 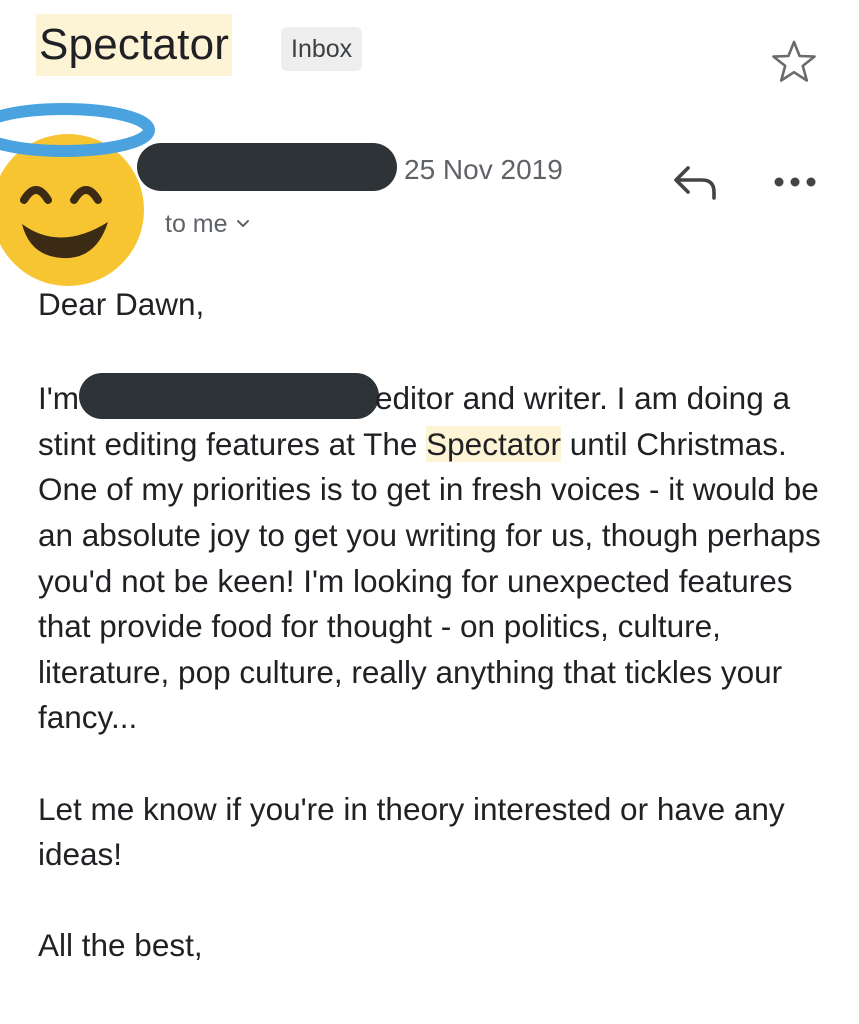 What do you see at coordinates (229, 396) in the screenshot?
I see `redacted-text-block` at bounding box center [229, 396].